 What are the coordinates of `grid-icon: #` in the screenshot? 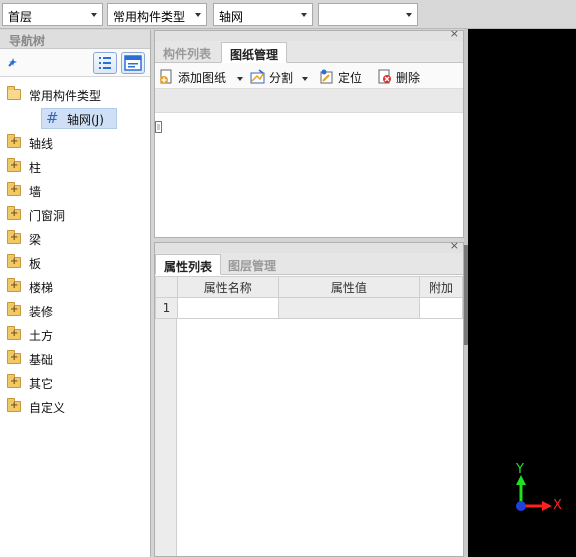 It's located at (52, 118).